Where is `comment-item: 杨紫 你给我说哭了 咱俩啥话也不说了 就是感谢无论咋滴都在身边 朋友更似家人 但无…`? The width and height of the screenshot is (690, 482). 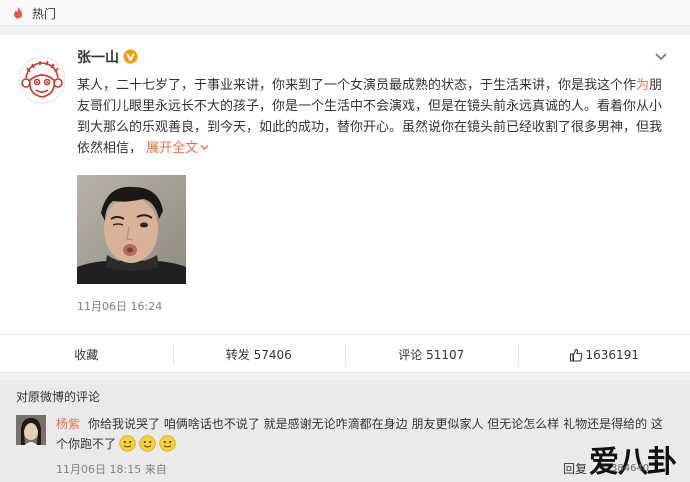 comment-item: 杨紫 你给我说哭了 咱俩啥话也不说了 就是感谢无论咋滴都在身边 朋友更似家人 但无… is located at coordinates (364, 434).